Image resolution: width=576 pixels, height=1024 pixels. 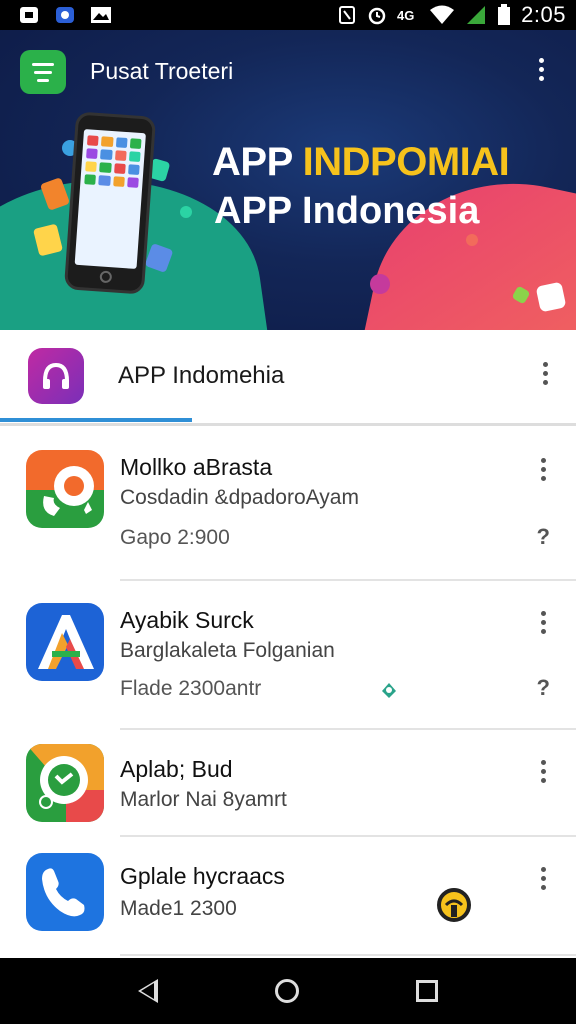 I want to click on app-subtitle: Barglakaleta Folganian, so click(x=227, y=650).